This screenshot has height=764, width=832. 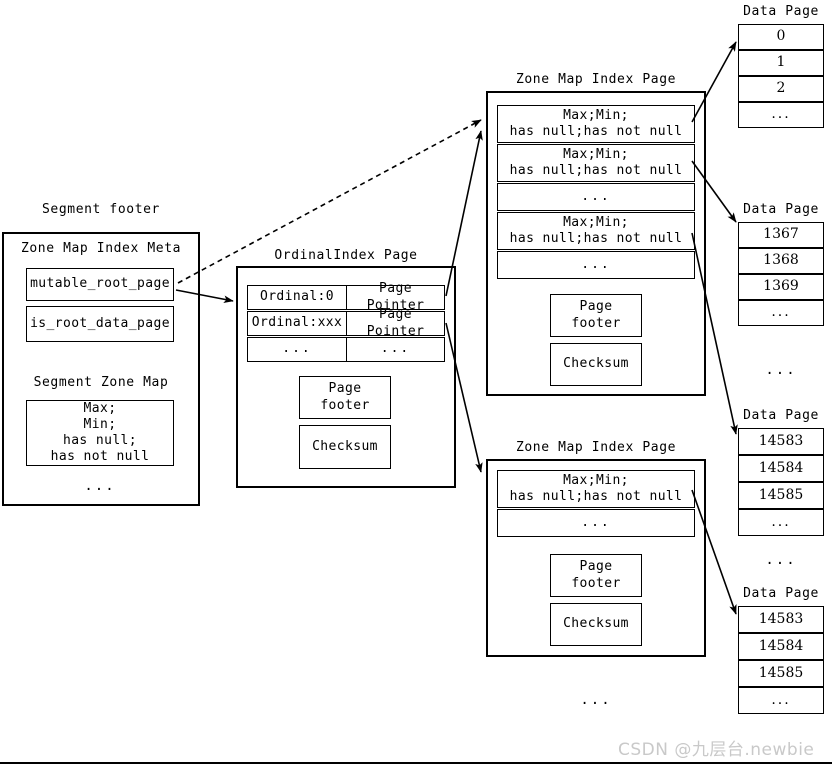 I want to click on data-page-3-row-0: 14583, so click(x=781, y=619).